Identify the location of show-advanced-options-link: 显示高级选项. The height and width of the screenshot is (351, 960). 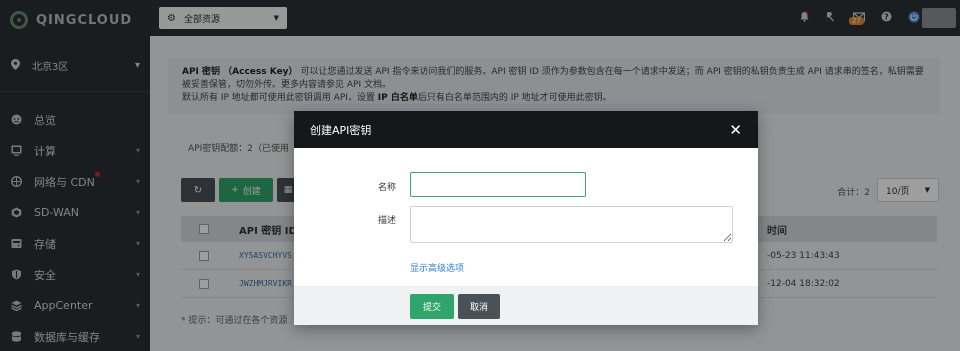
(437, 267).